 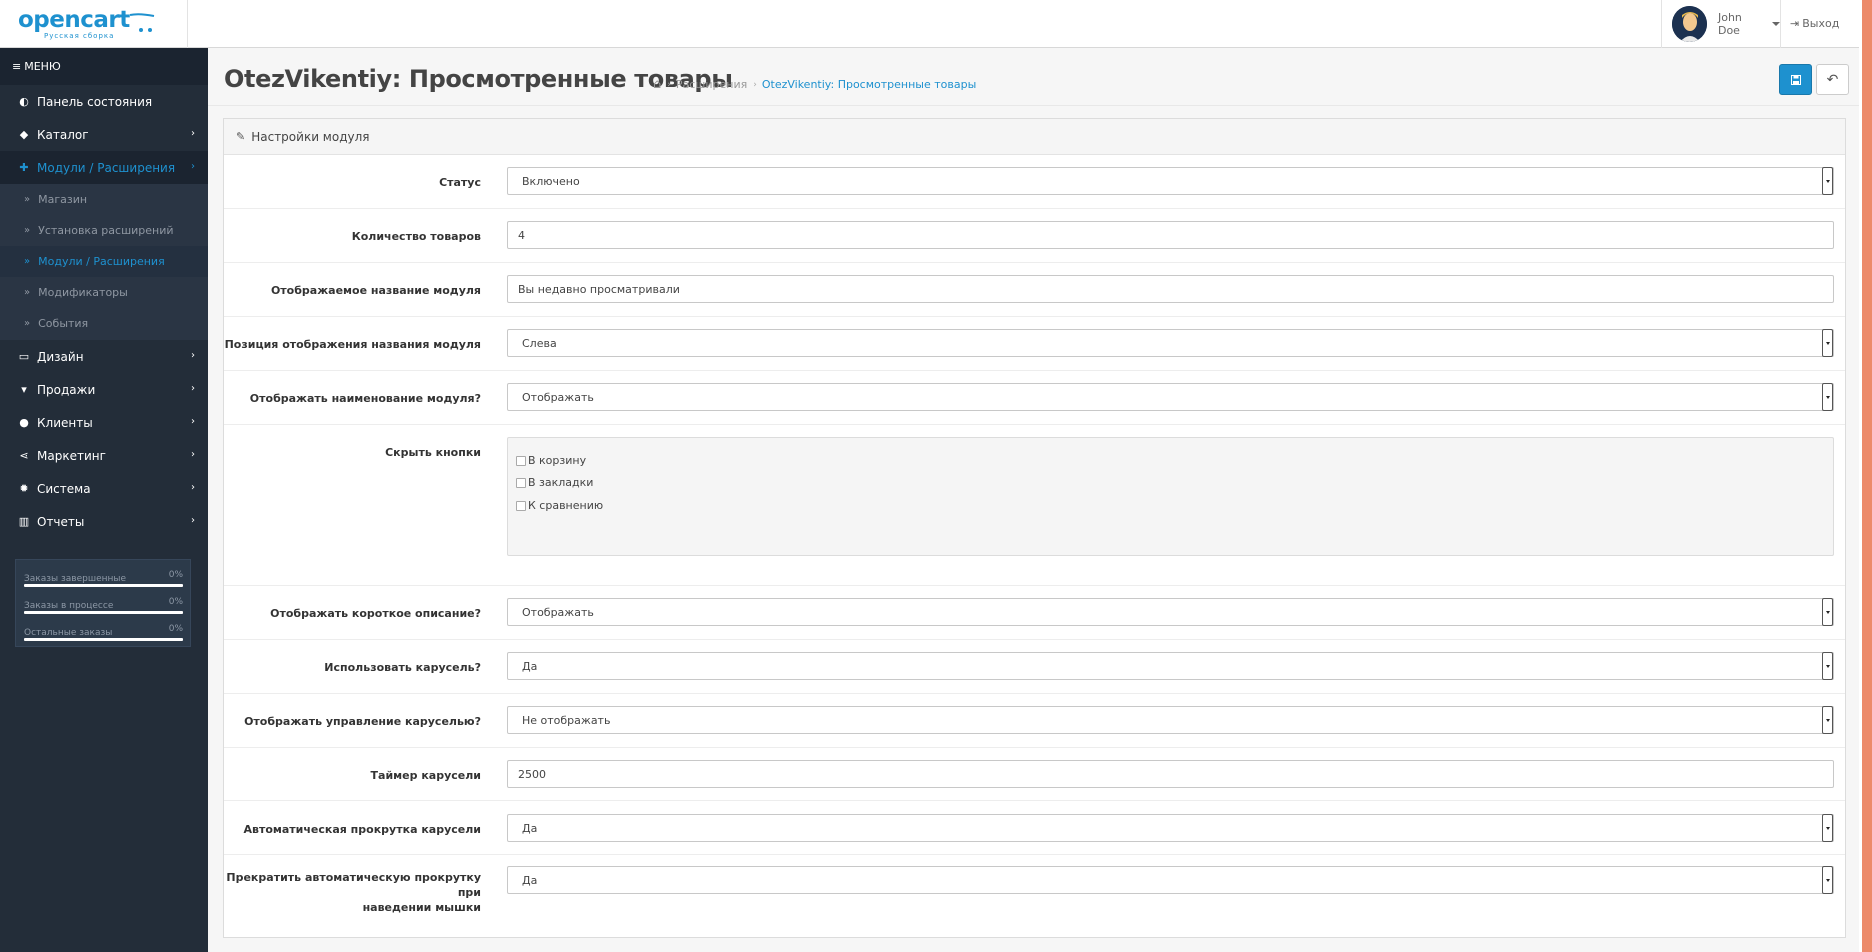 I want to click on sidebar-item-label: Дизайн, so click(x=60, y=356).